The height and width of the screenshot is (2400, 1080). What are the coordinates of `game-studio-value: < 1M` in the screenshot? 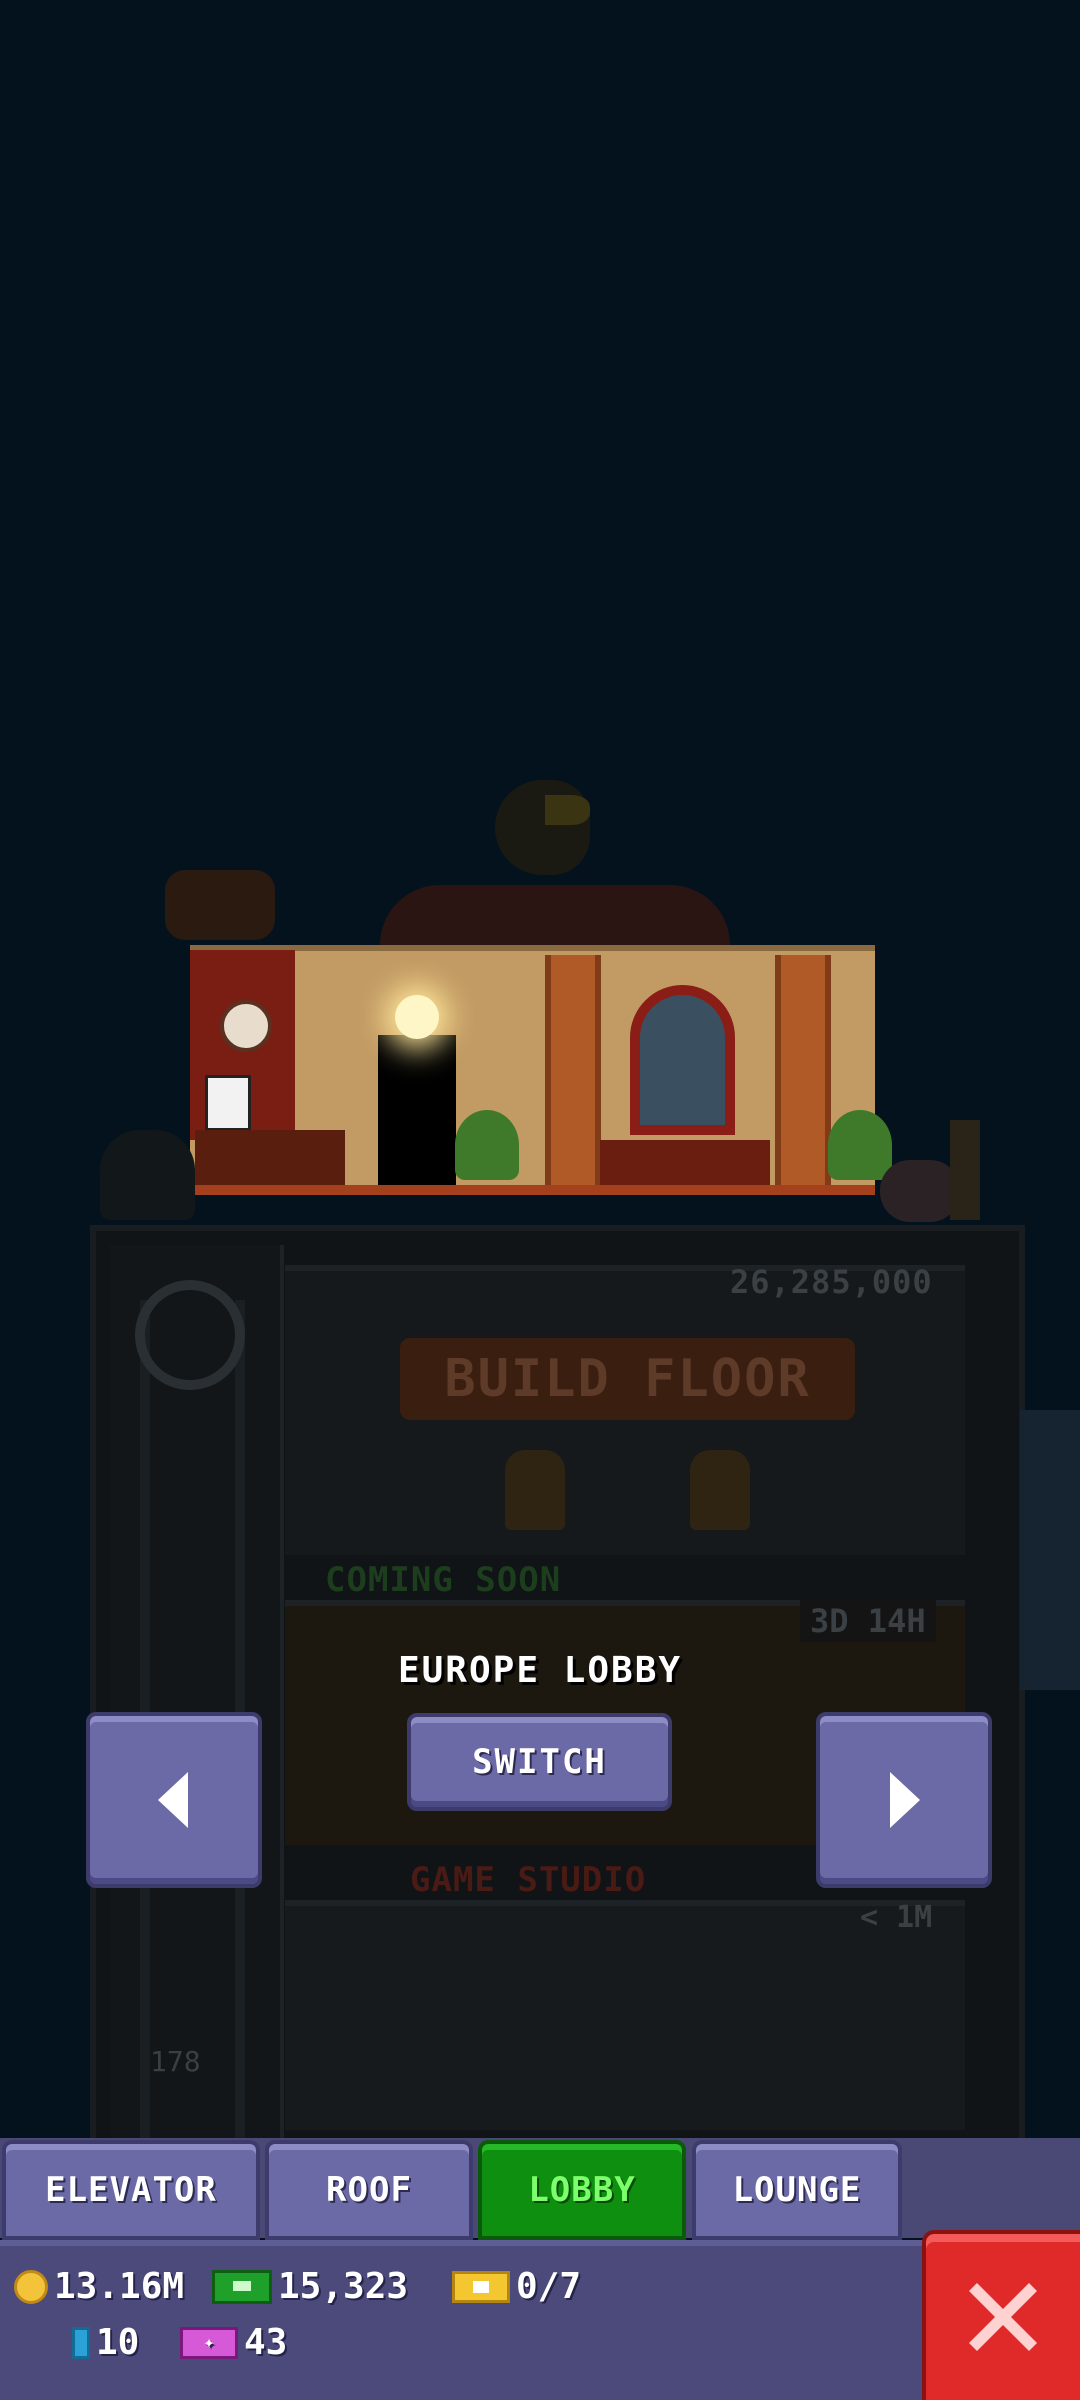 It's located at (896, 1917).